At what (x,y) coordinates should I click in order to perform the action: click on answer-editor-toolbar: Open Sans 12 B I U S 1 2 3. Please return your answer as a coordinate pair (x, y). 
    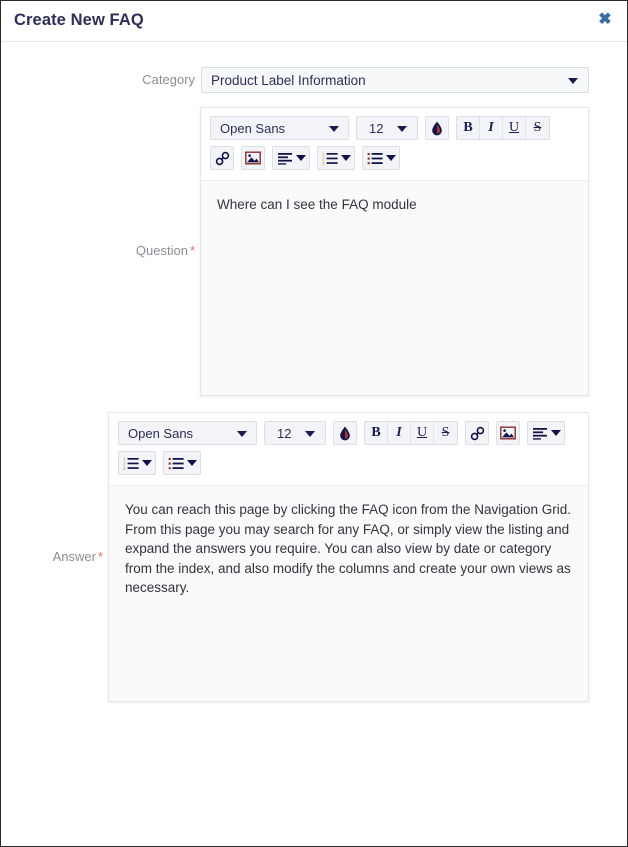
    Looking at the image, I should click on (348, 447).